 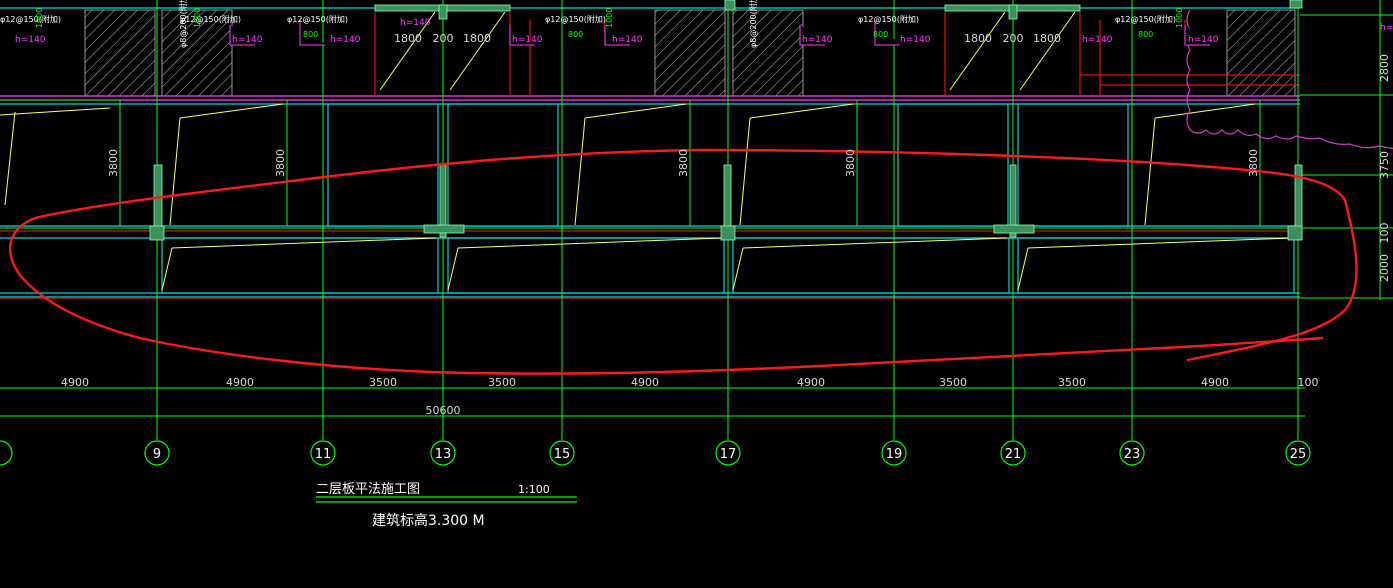 I want to click on axis-bubble-21: 21, so click(x=1013, y=453).